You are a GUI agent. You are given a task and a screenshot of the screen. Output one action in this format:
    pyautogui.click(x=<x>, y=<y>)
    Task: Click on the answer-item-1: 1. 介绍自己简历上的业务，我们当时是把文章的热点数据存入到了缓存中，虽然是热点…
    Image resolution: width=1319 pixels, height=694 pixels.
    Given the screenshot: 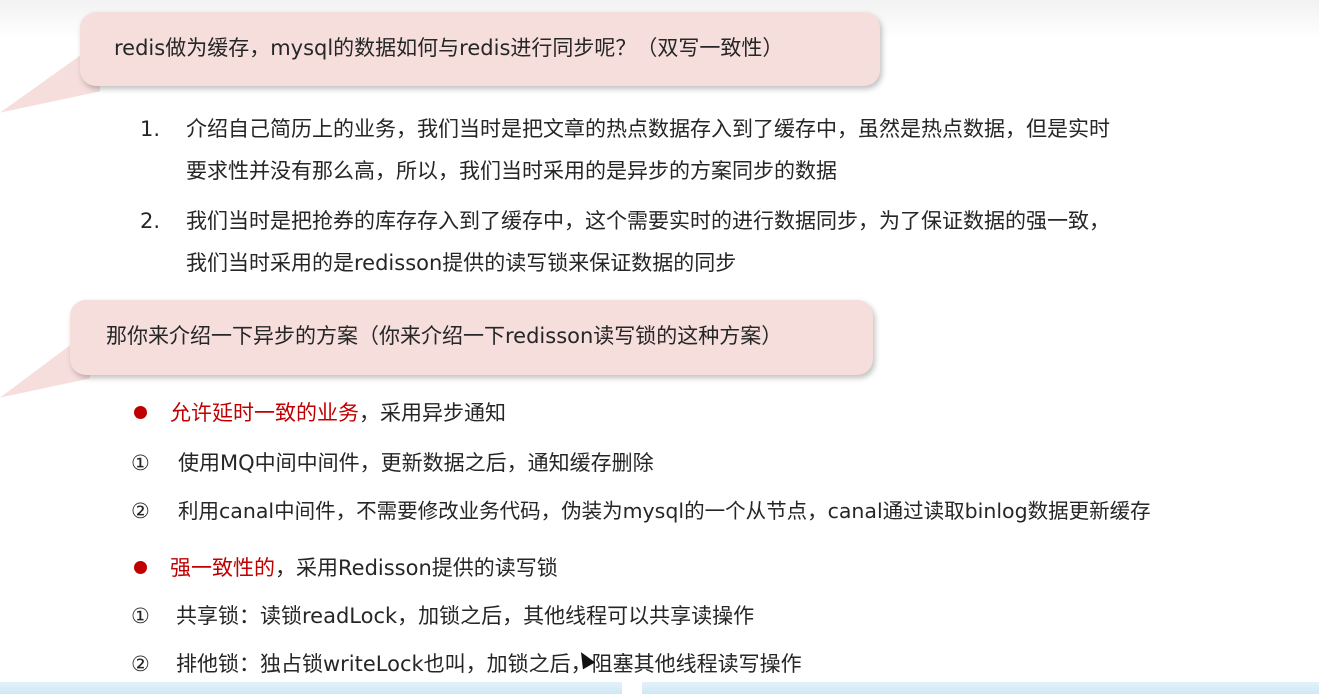 What is the action you would take?
    pyautogui.click(x=700, y=150)
    